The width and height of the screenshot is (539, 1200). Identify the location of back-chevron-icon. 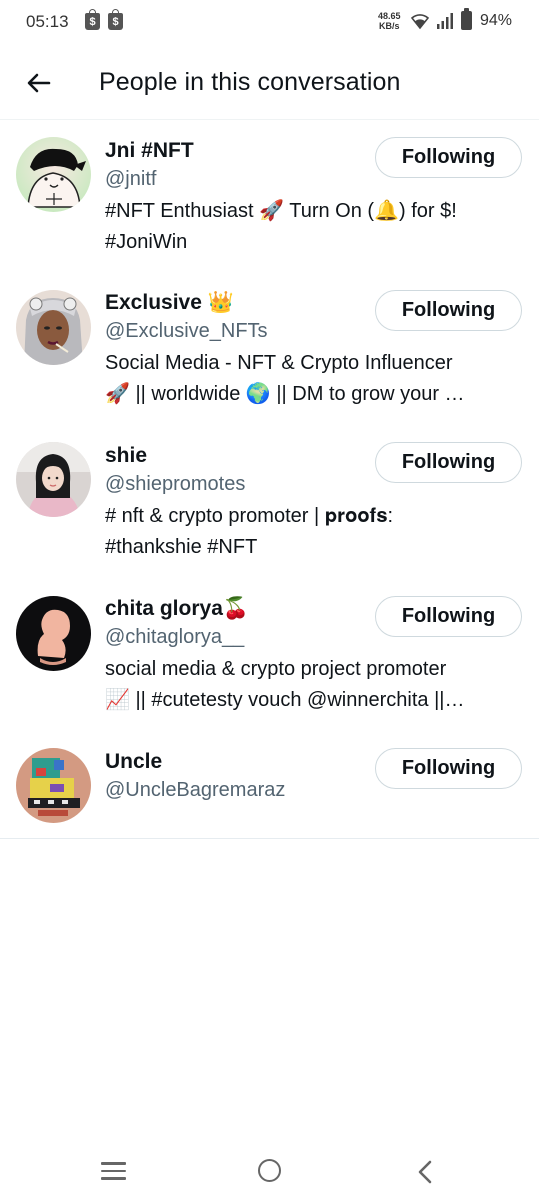
(425, 1172).